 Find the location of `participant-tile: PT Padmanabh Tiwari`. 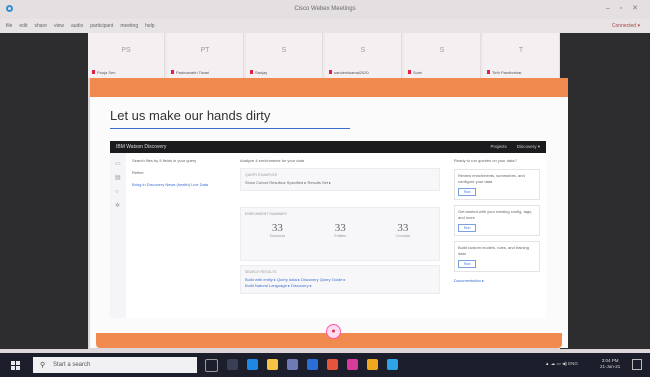

participant-tile: PT Padmanabh Tiwari is located at coordinates (205, 55).